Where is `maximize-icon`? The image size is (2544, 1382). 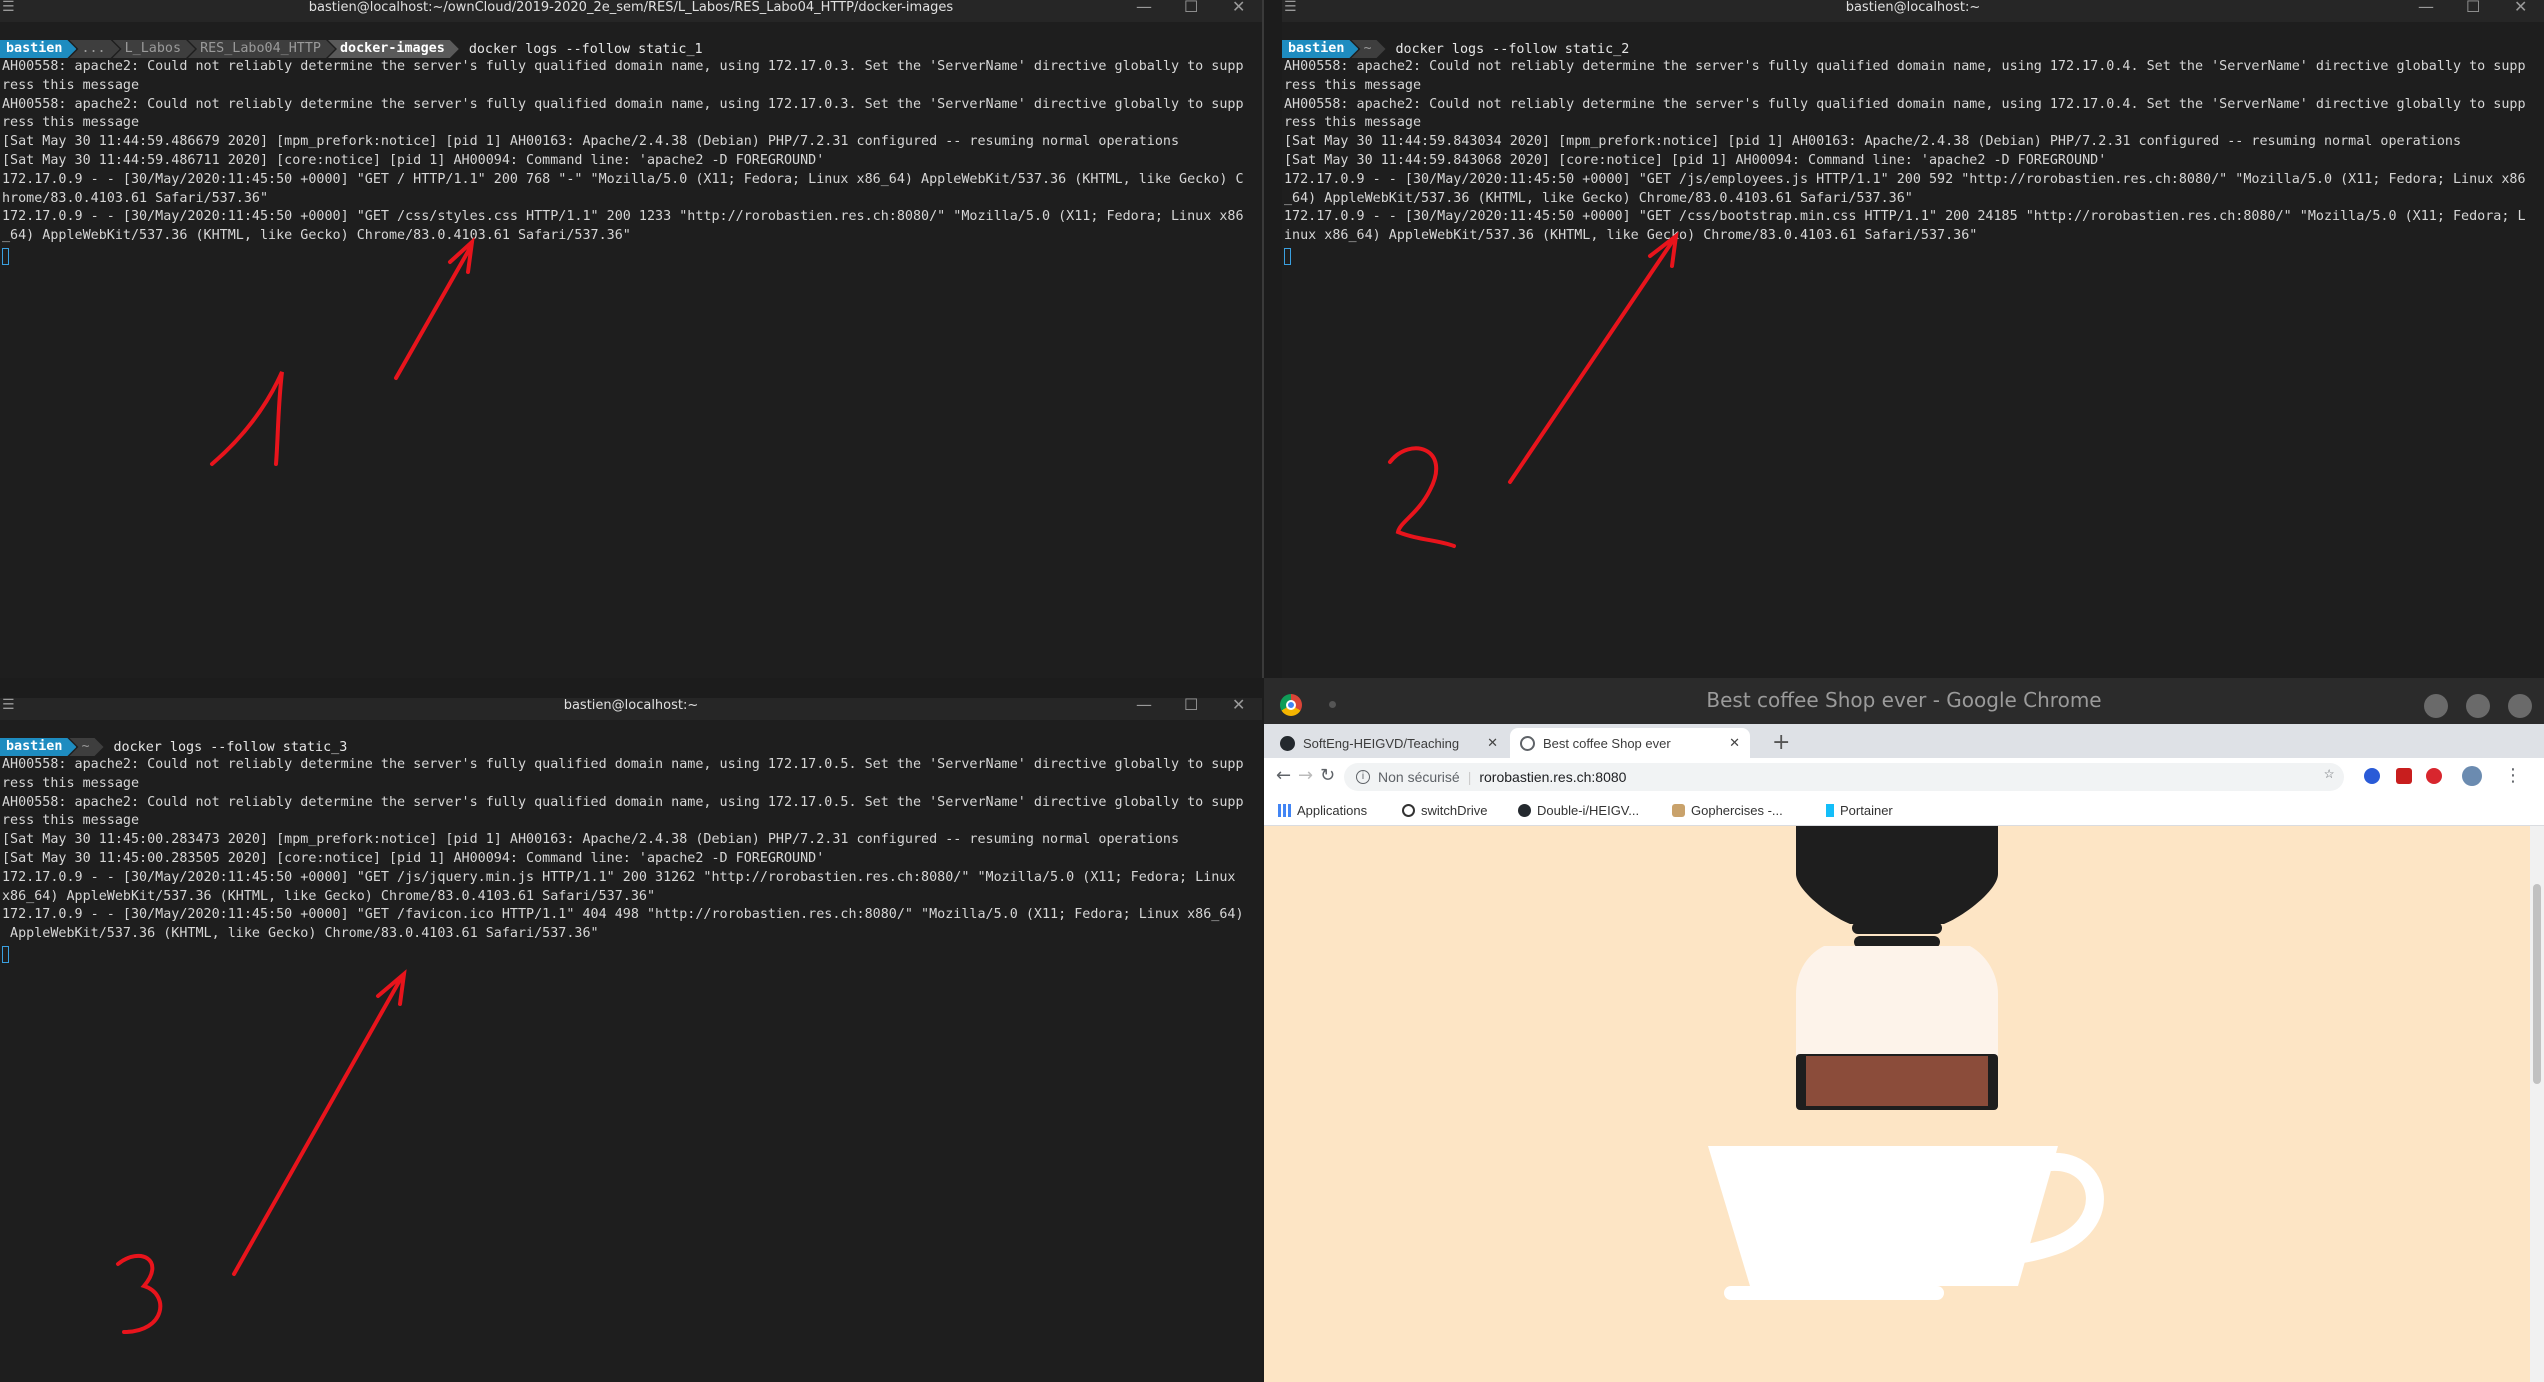 maximize-icon is located at coordinates (2478, 706).